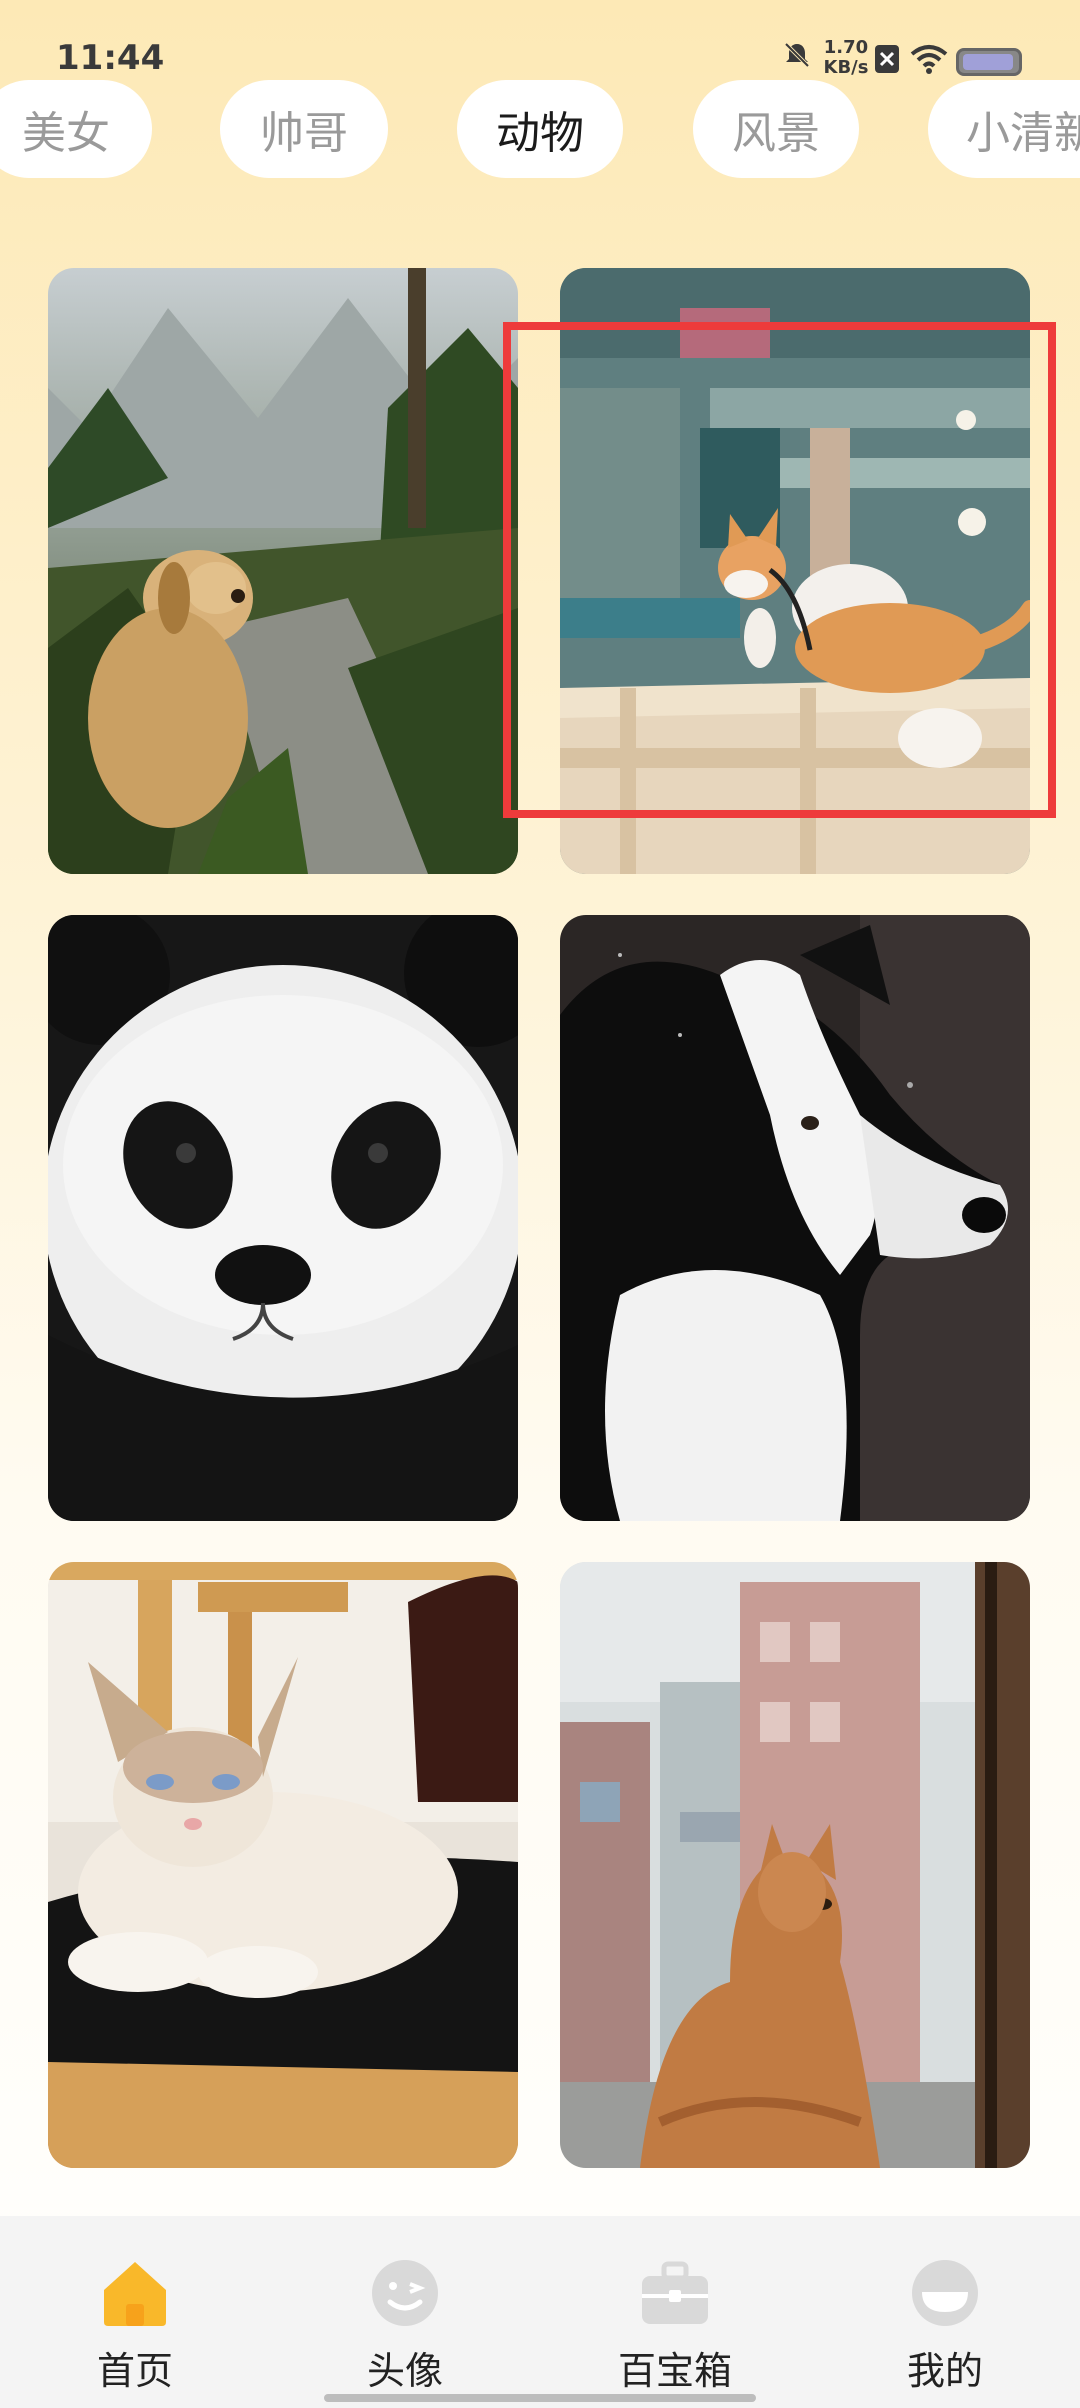 The height and width of the screenshot is (2408, 1080). I want to click on nav-profile: 我的, so click(945, 2326).